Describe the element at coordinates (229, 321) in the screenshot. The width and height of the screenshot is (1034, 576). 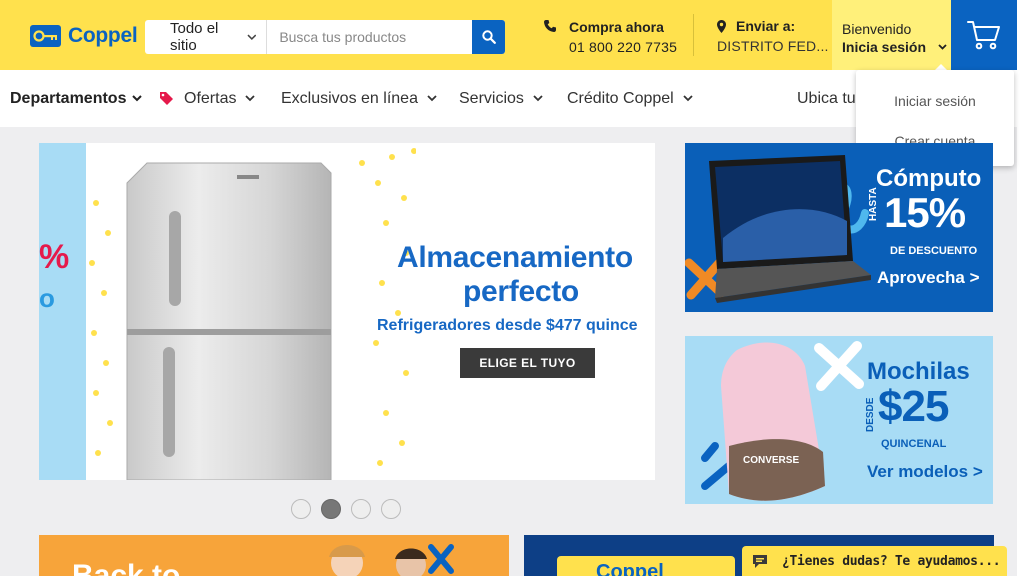
I see `refrigerator-image` at that location.